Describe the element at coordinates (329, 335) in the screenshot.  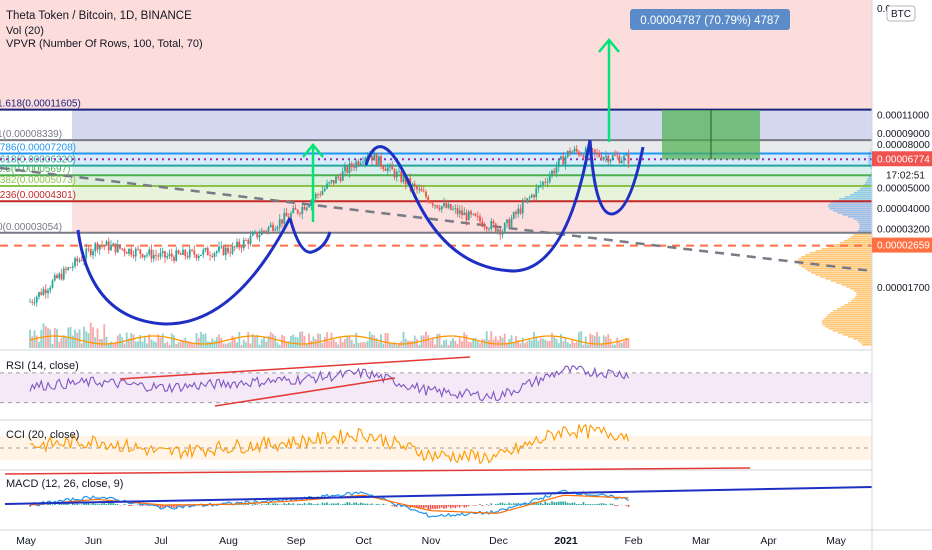
I see `volume-bars` at that location.